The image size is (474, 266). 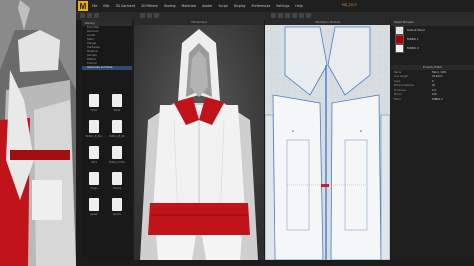 What do you see at coordinates (308, 15) in the screenshot?
I see `seam-tool-button` at bounding box center [308, 15].